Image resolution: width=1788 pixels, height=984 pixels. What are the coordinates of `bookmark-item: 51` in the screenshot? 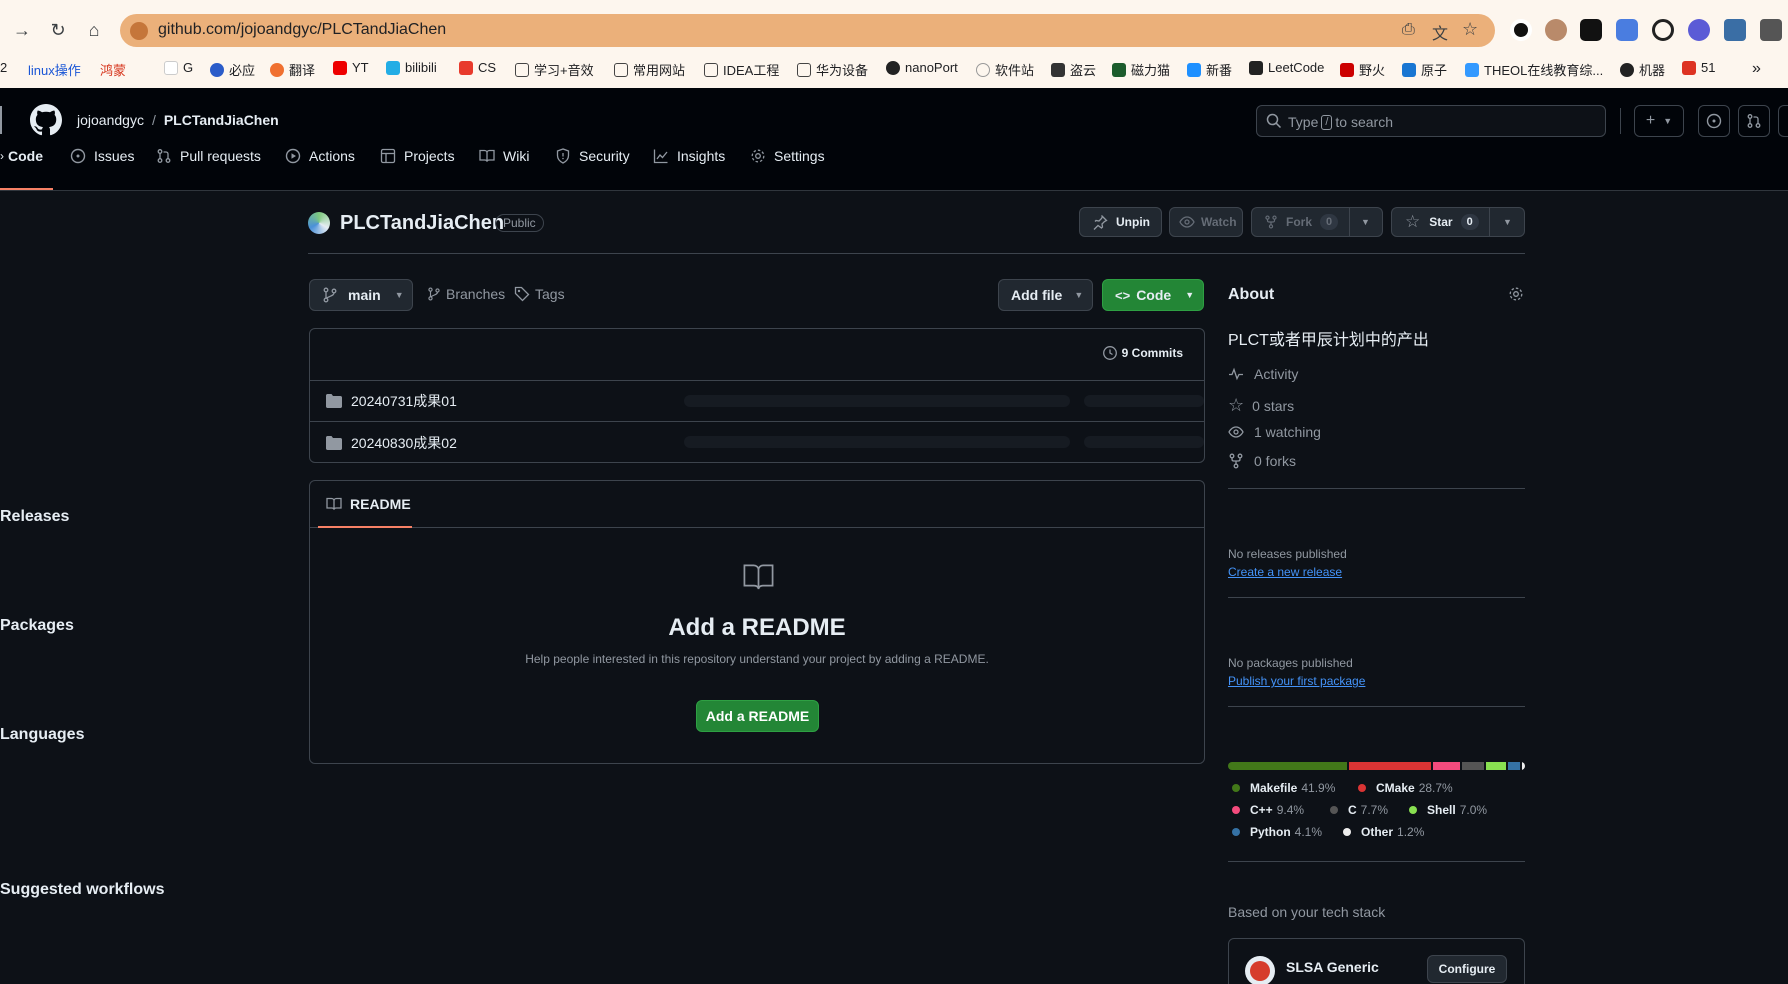 It's located at (1698, 67).